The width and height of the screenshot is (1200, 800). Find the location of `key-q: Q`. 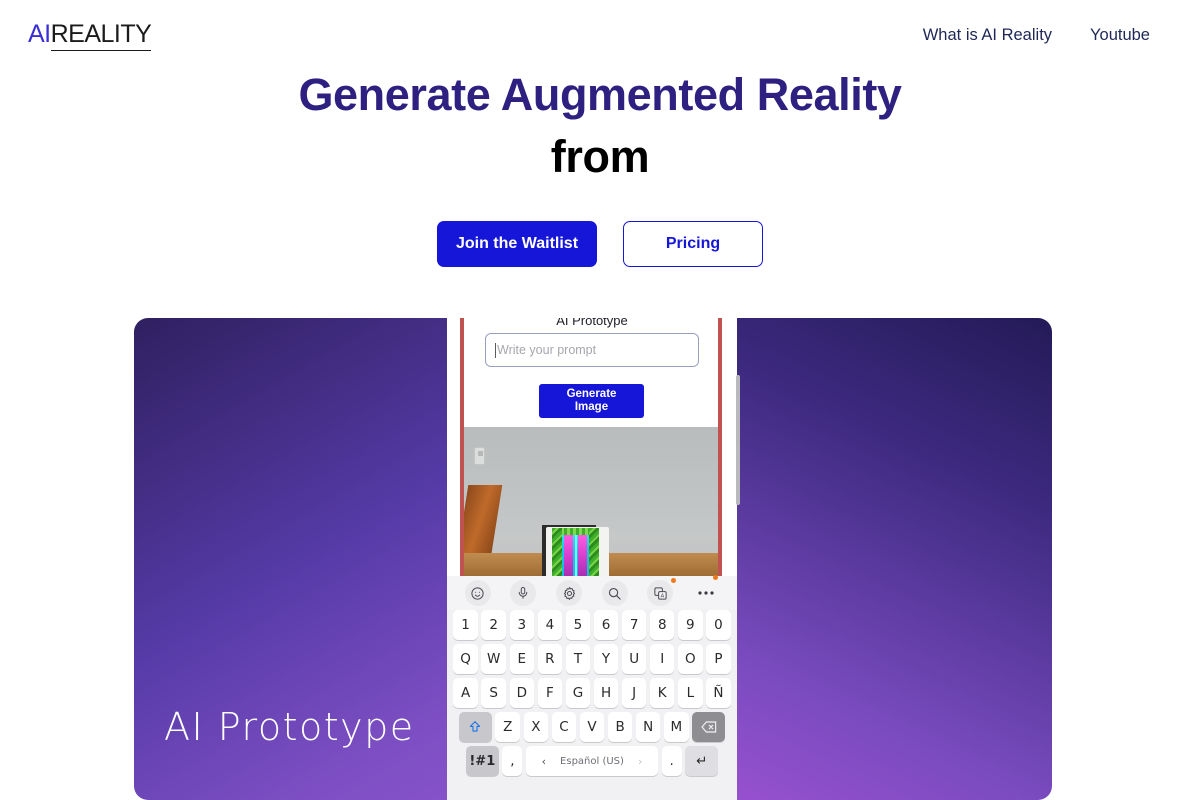

key-q: Q is located at coordinates (465, 659).